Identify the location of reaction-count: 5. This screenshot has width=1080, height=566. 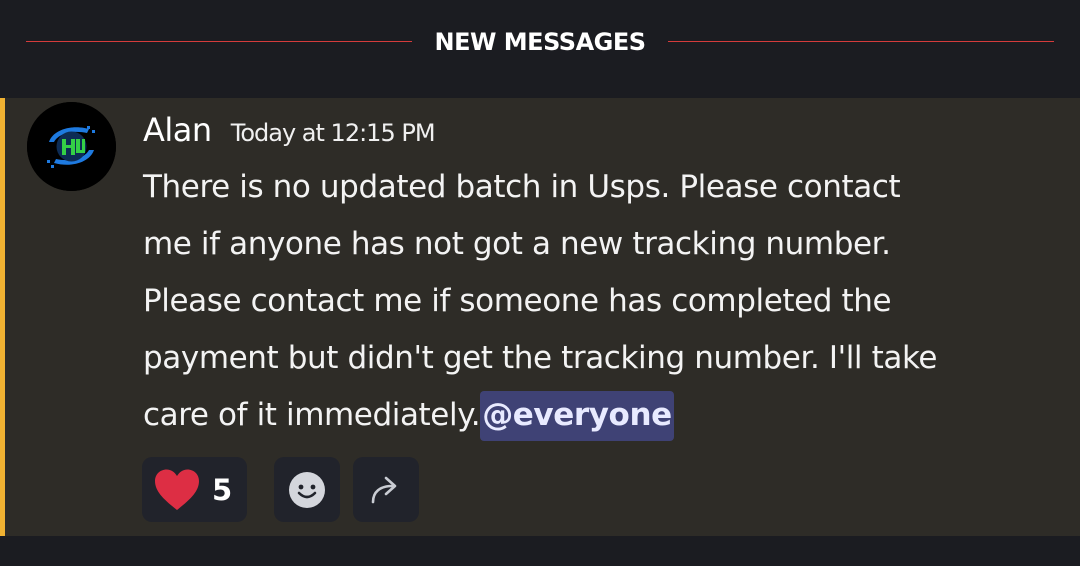
(222, 489).